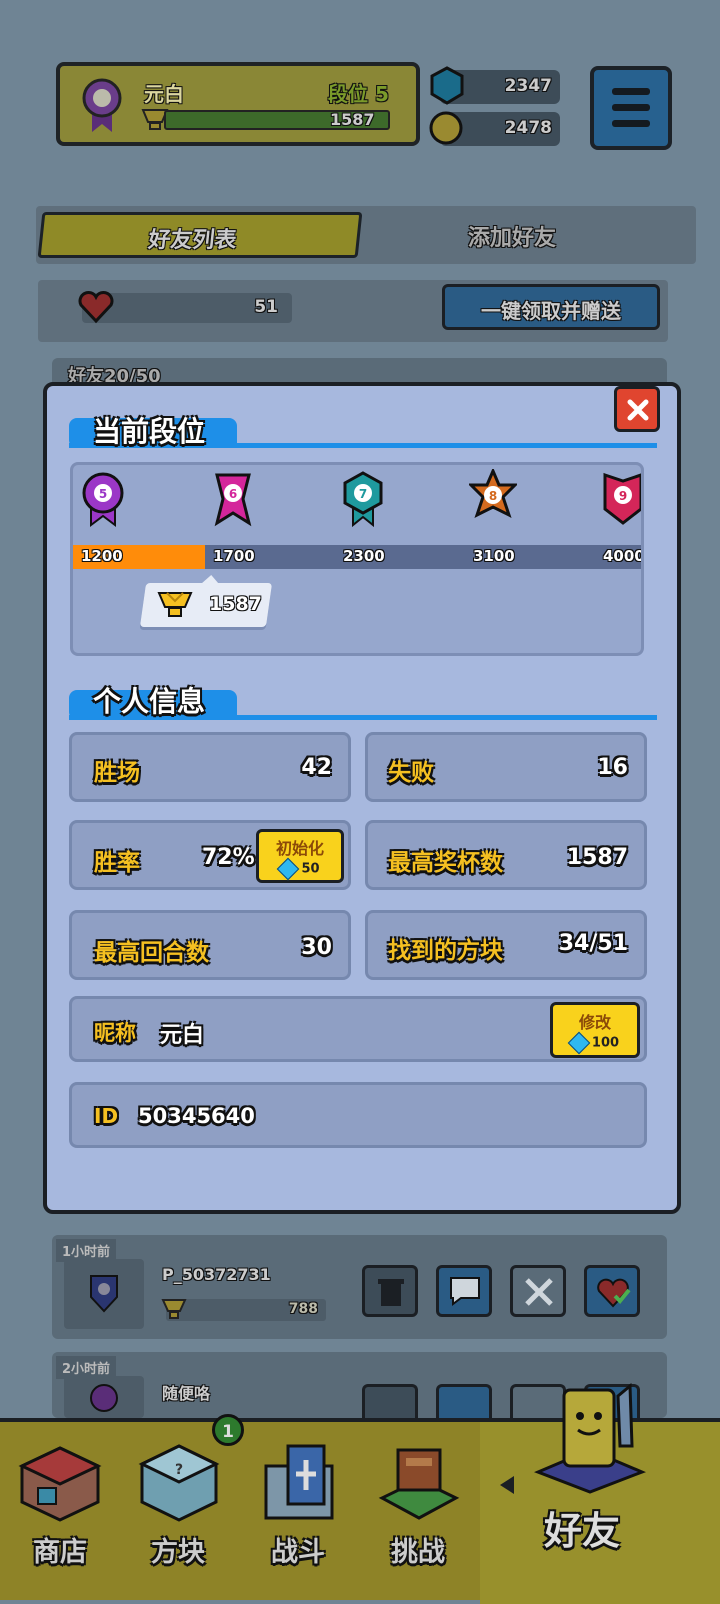  I want to click on nav-shop: 商店, so click(60, 1510).